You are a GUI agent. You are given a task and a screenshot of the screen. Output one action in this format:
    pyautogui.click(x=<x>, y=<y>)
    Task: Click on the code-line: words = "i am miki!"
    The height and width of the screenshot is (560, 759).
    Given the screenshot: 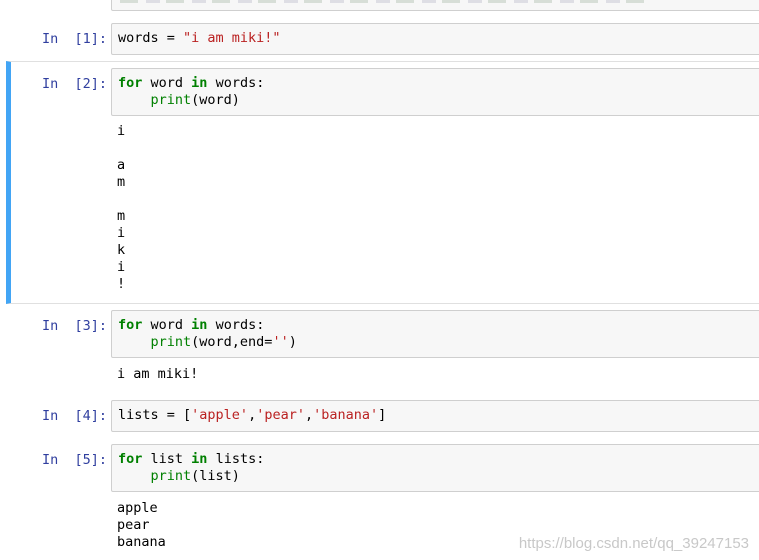 What is the action you would take?
    pyautogui.click(x=438, y=38)
    